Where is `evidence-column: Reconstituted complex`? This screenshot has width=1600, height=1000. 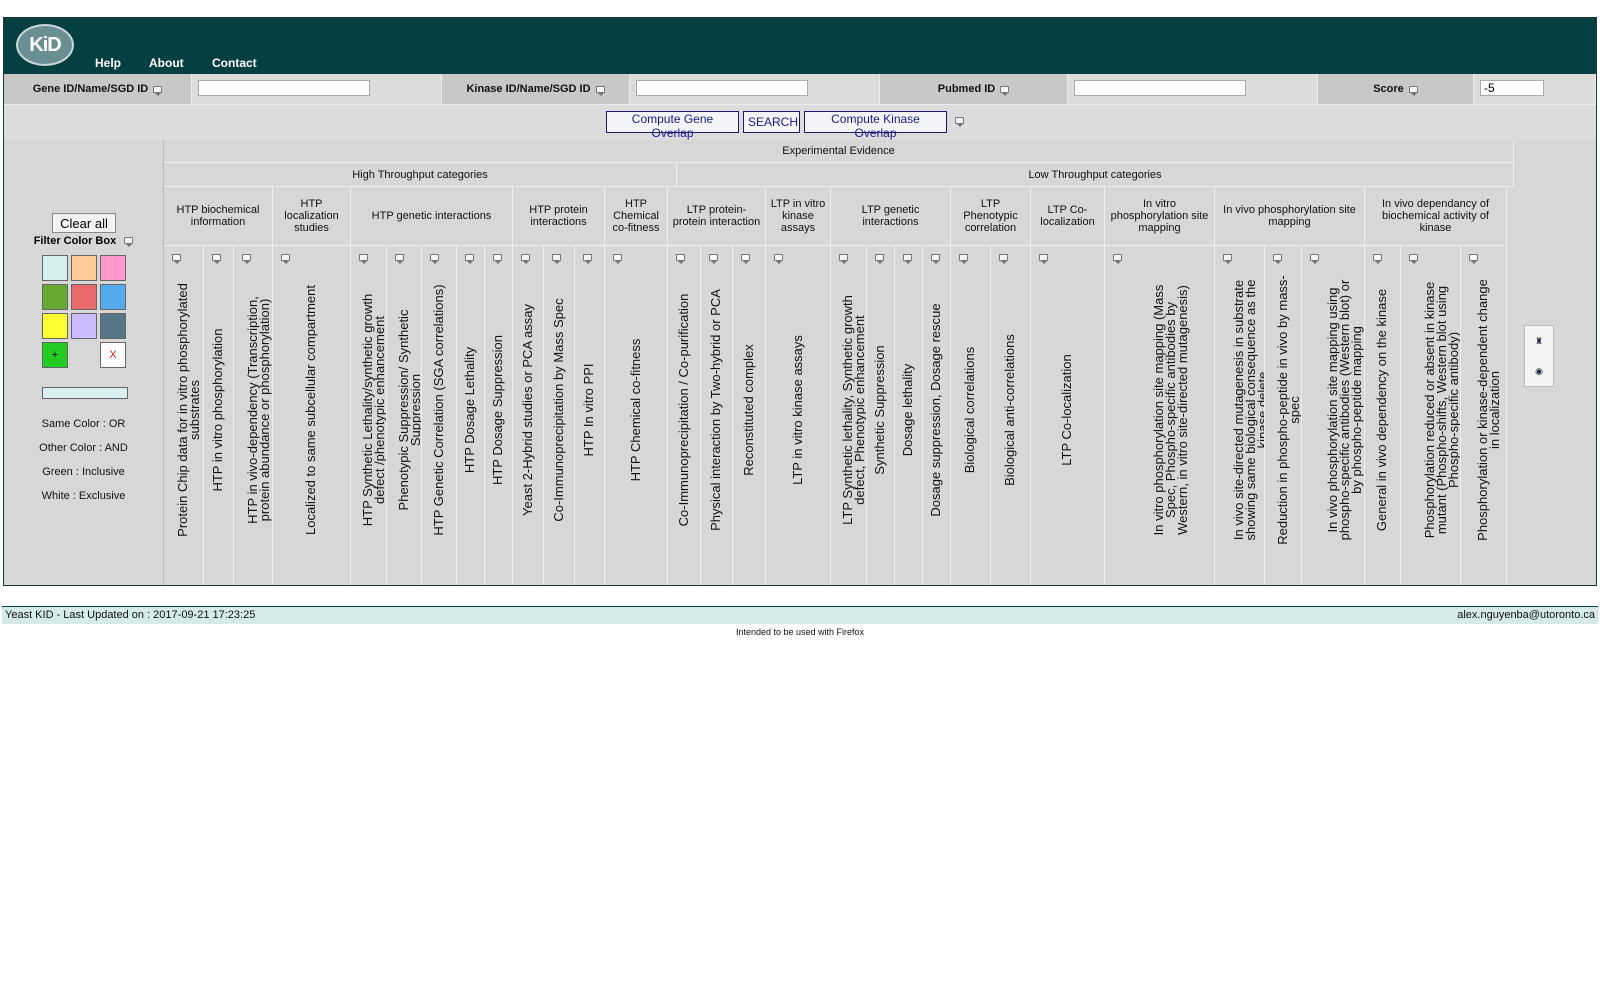 evidence-column: Reconstituted complex is located at coordinates (749, 415).